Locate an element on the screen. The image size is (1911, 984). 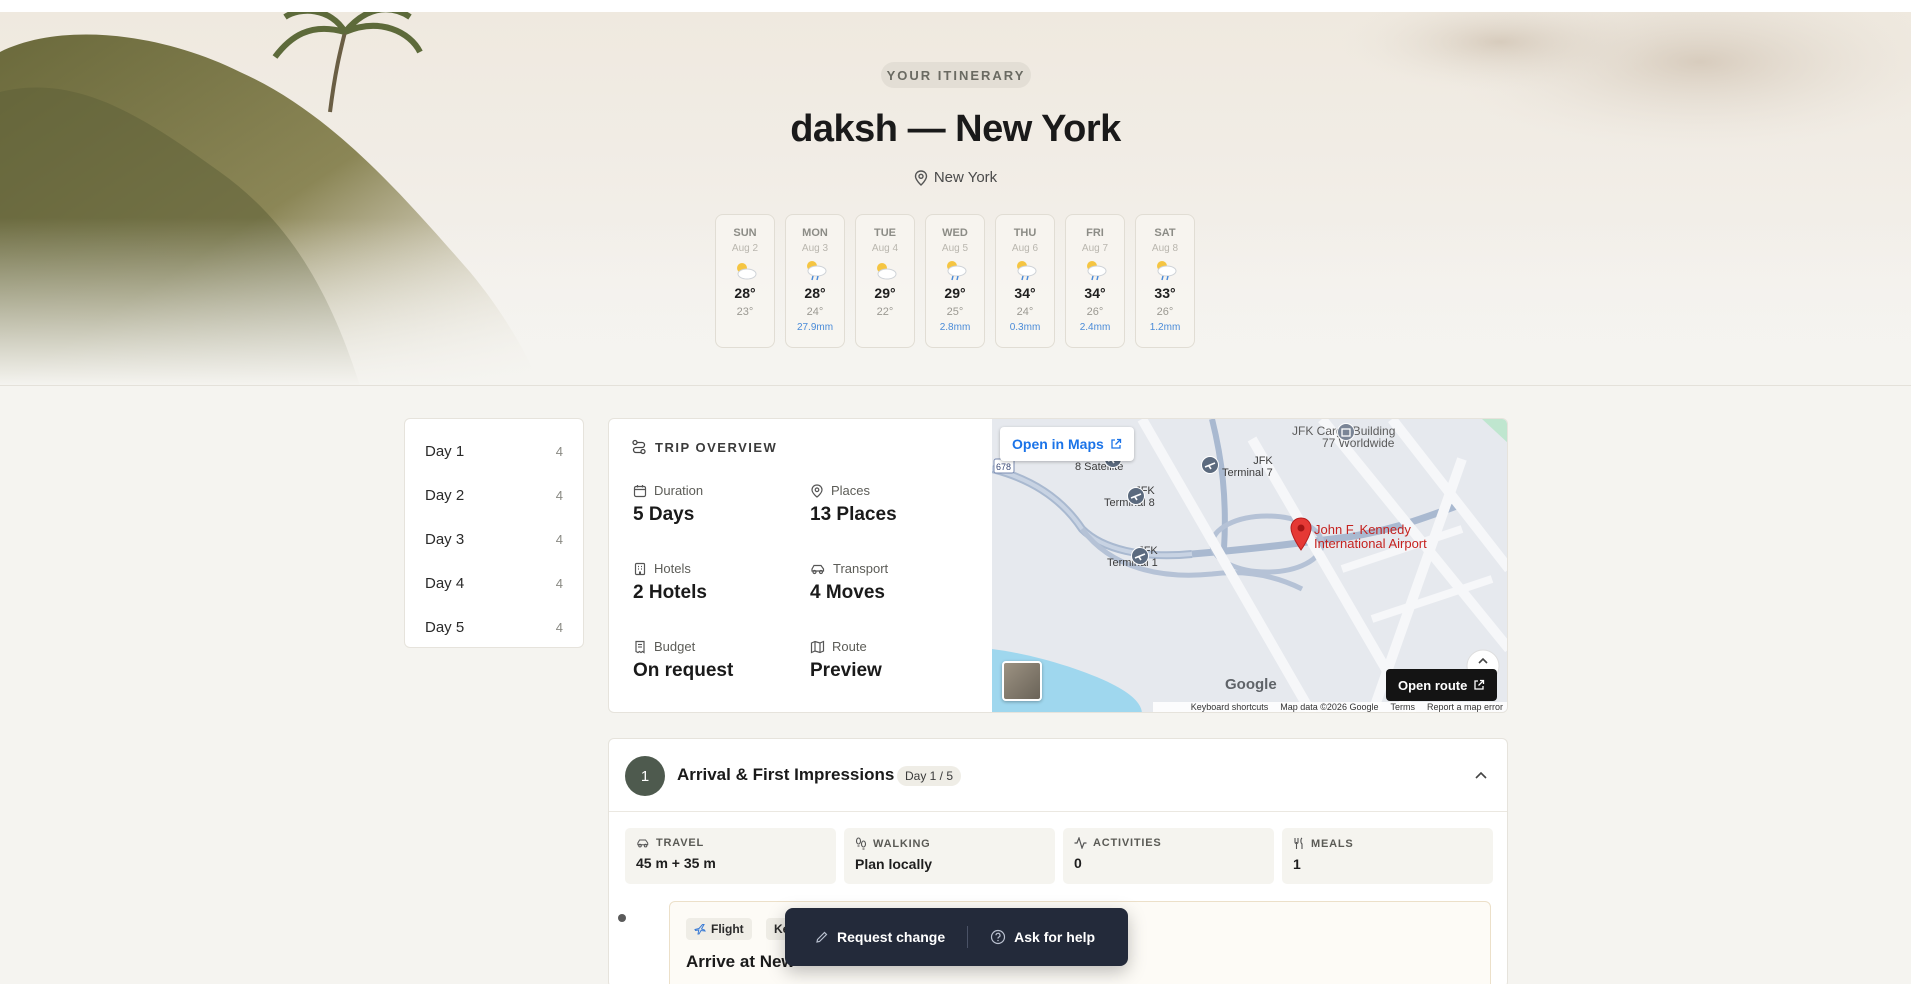
open-in-maps-button: Open in Maps is located at coordinates (1067, 444).